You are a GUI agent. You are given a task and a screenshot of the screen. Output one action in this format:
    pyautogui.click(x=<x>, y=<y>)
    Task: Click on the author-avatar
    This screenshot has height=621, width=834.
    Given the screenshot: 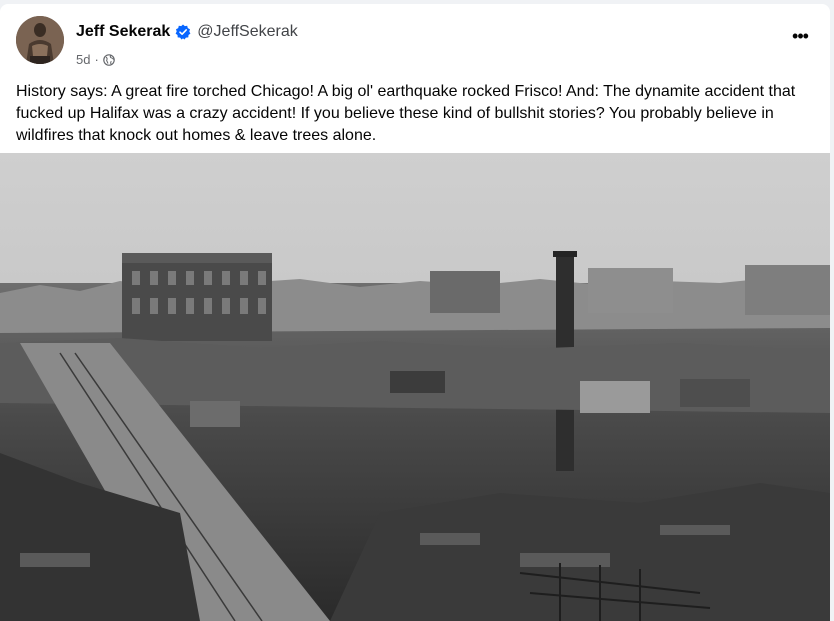 What is the action you would take?
    pyautogui.click(x=40, y=40)
    